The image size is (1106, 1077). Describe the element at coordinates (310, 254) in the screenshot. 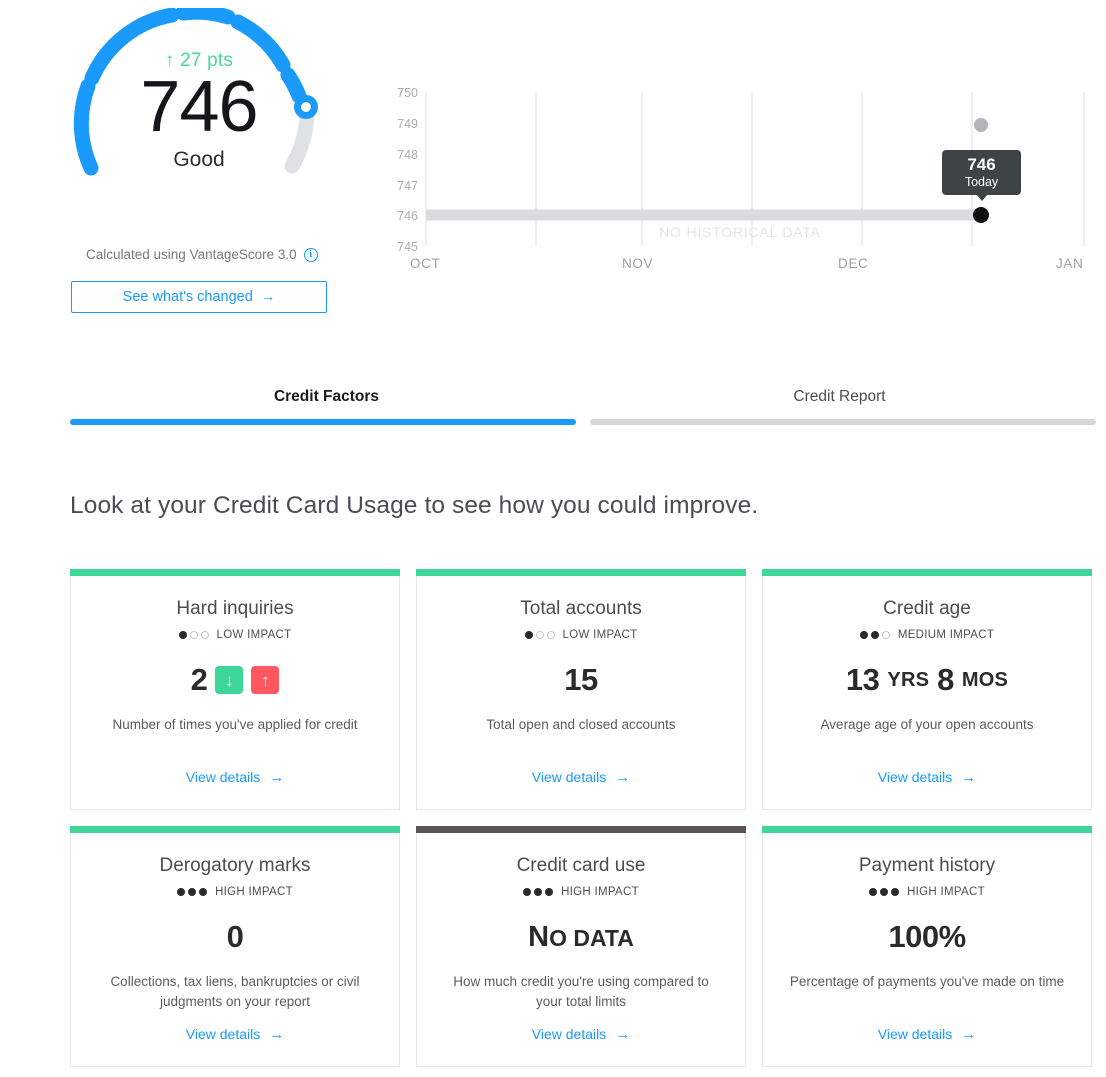

I see `info-icon: i` at that location.